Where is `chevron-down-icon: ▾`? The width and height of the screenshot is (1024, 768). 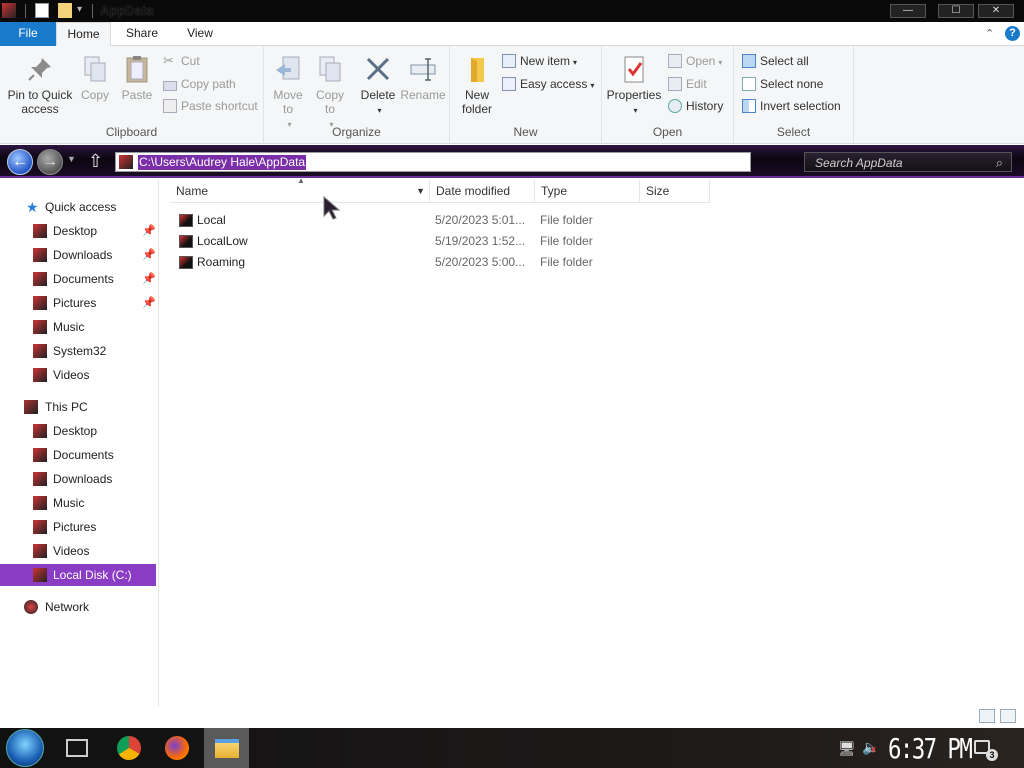 chevron-down-icon: ▾ is located at coordinates (79, 9).